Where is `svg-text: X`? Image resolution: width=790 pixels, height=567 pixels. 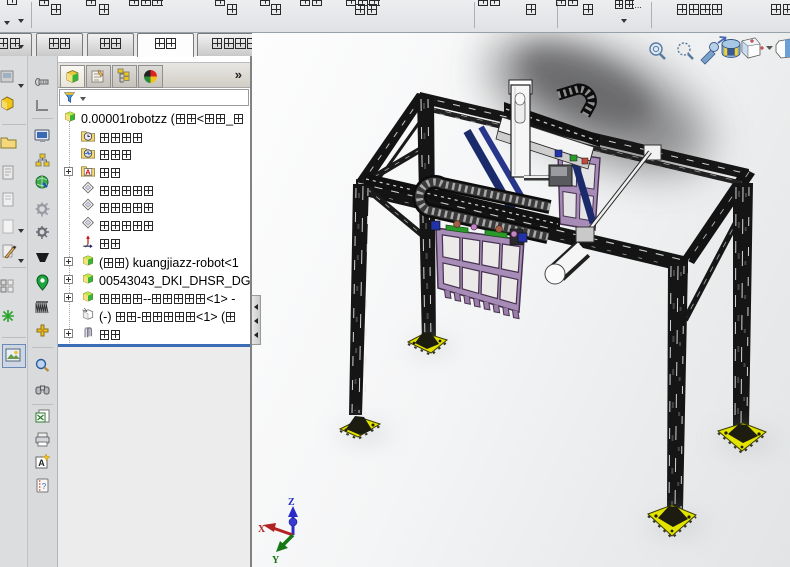 svg-text: X is located at coordinates (262, 529).